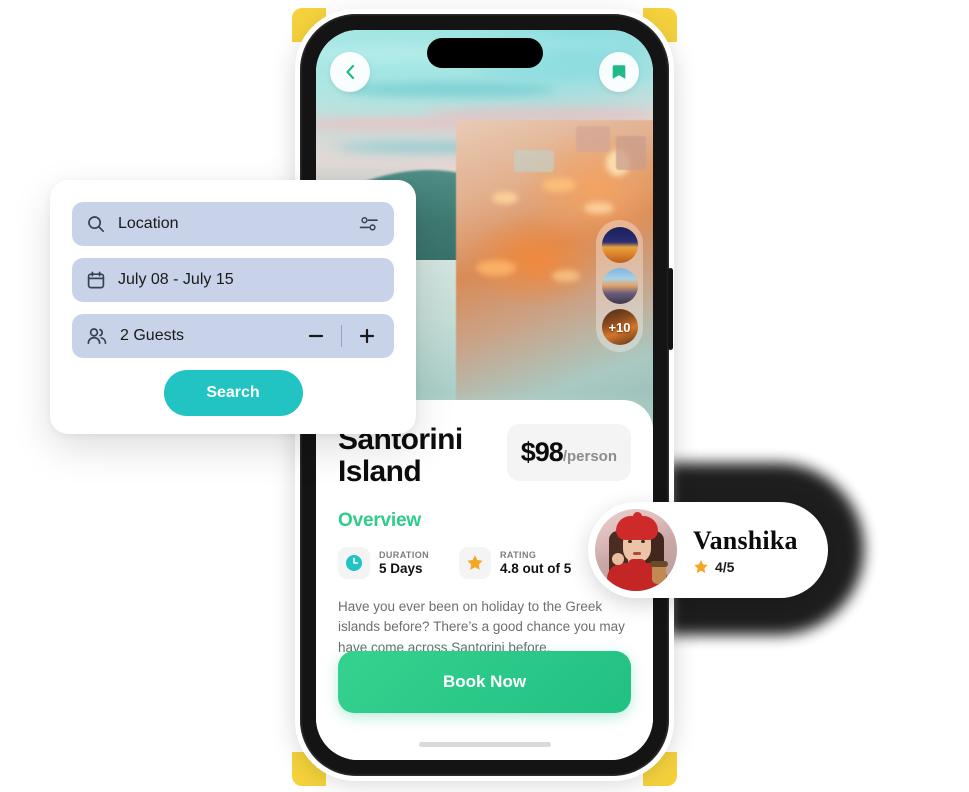 This screenshot has height=792, width=969. What do you see at coordinates (96, 280) in the screenshot?
I see `calendar-icon` at bounding box center [96, 280].